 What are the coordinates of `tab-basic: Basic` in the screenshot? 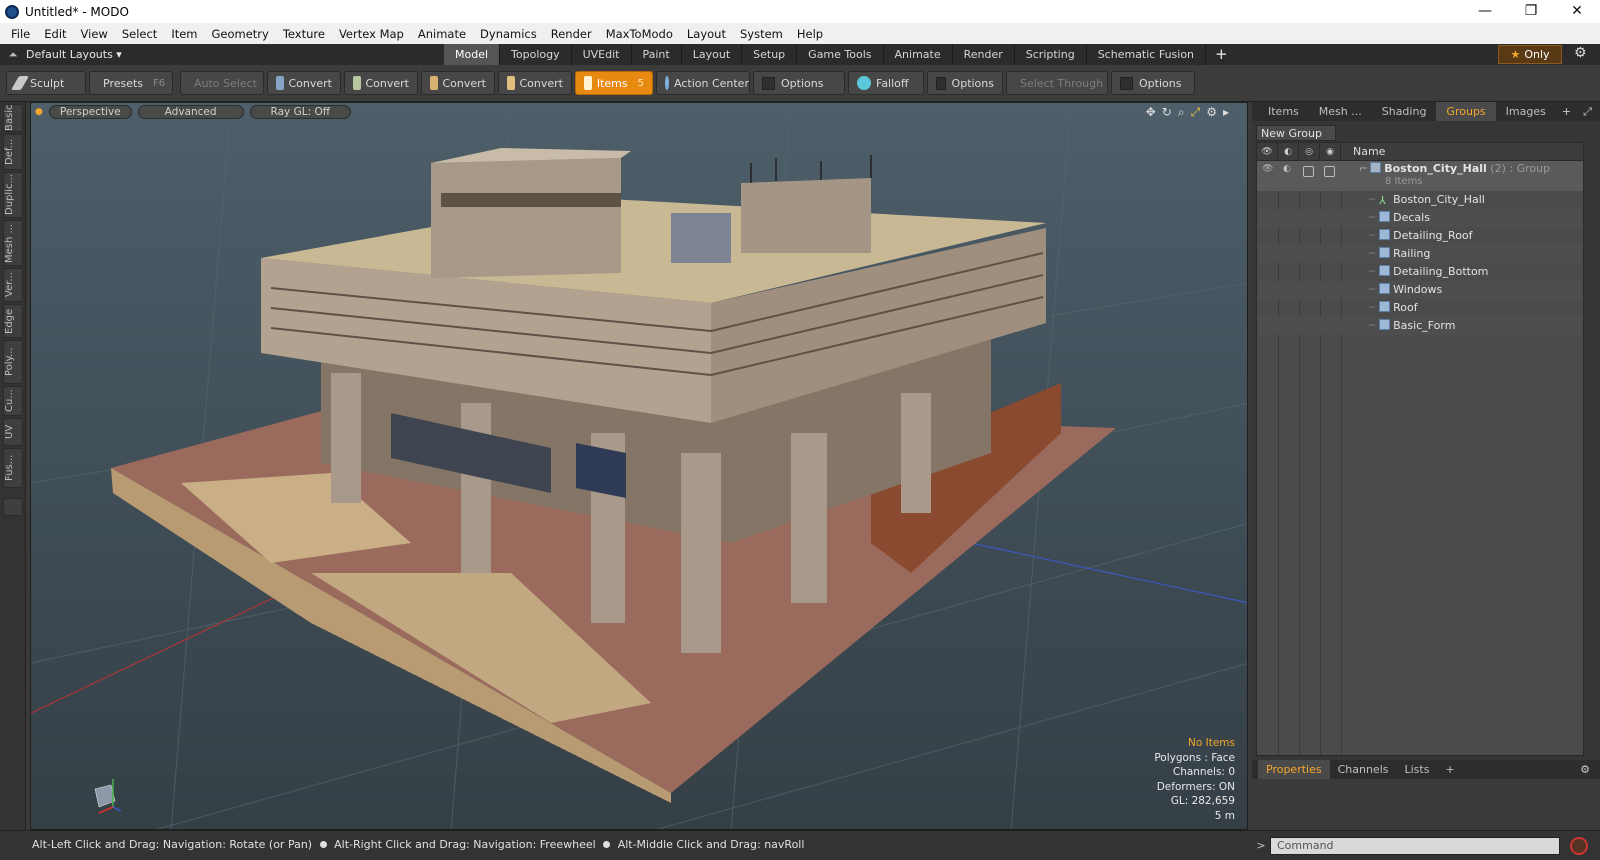 It's located at (13, 118).